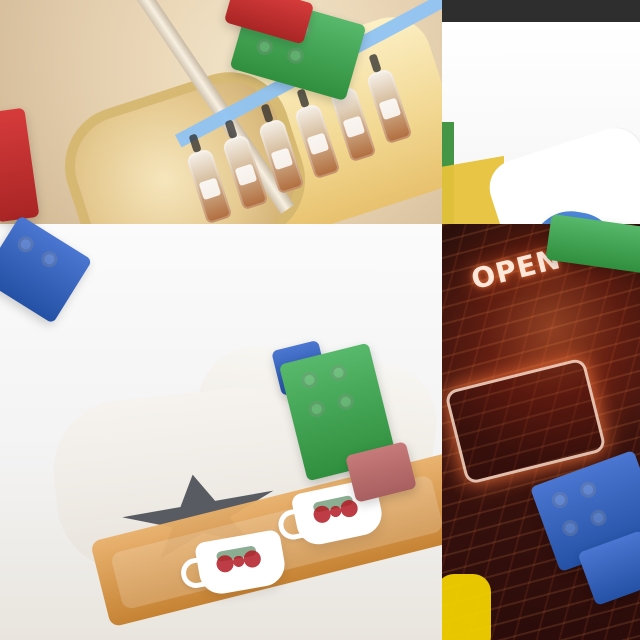 This screenshot has height=640, width=640. I want to click on white-paper, so click(561, 172).